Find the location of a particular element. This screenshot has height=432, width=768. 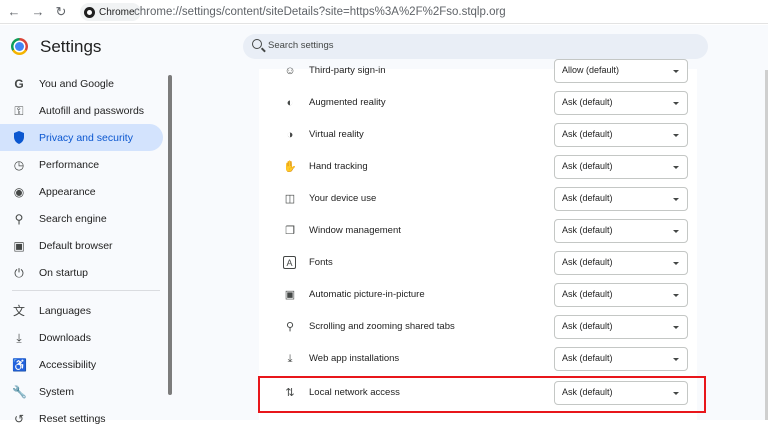

palette-icon: ◉ is located at coordinates (19, 191).